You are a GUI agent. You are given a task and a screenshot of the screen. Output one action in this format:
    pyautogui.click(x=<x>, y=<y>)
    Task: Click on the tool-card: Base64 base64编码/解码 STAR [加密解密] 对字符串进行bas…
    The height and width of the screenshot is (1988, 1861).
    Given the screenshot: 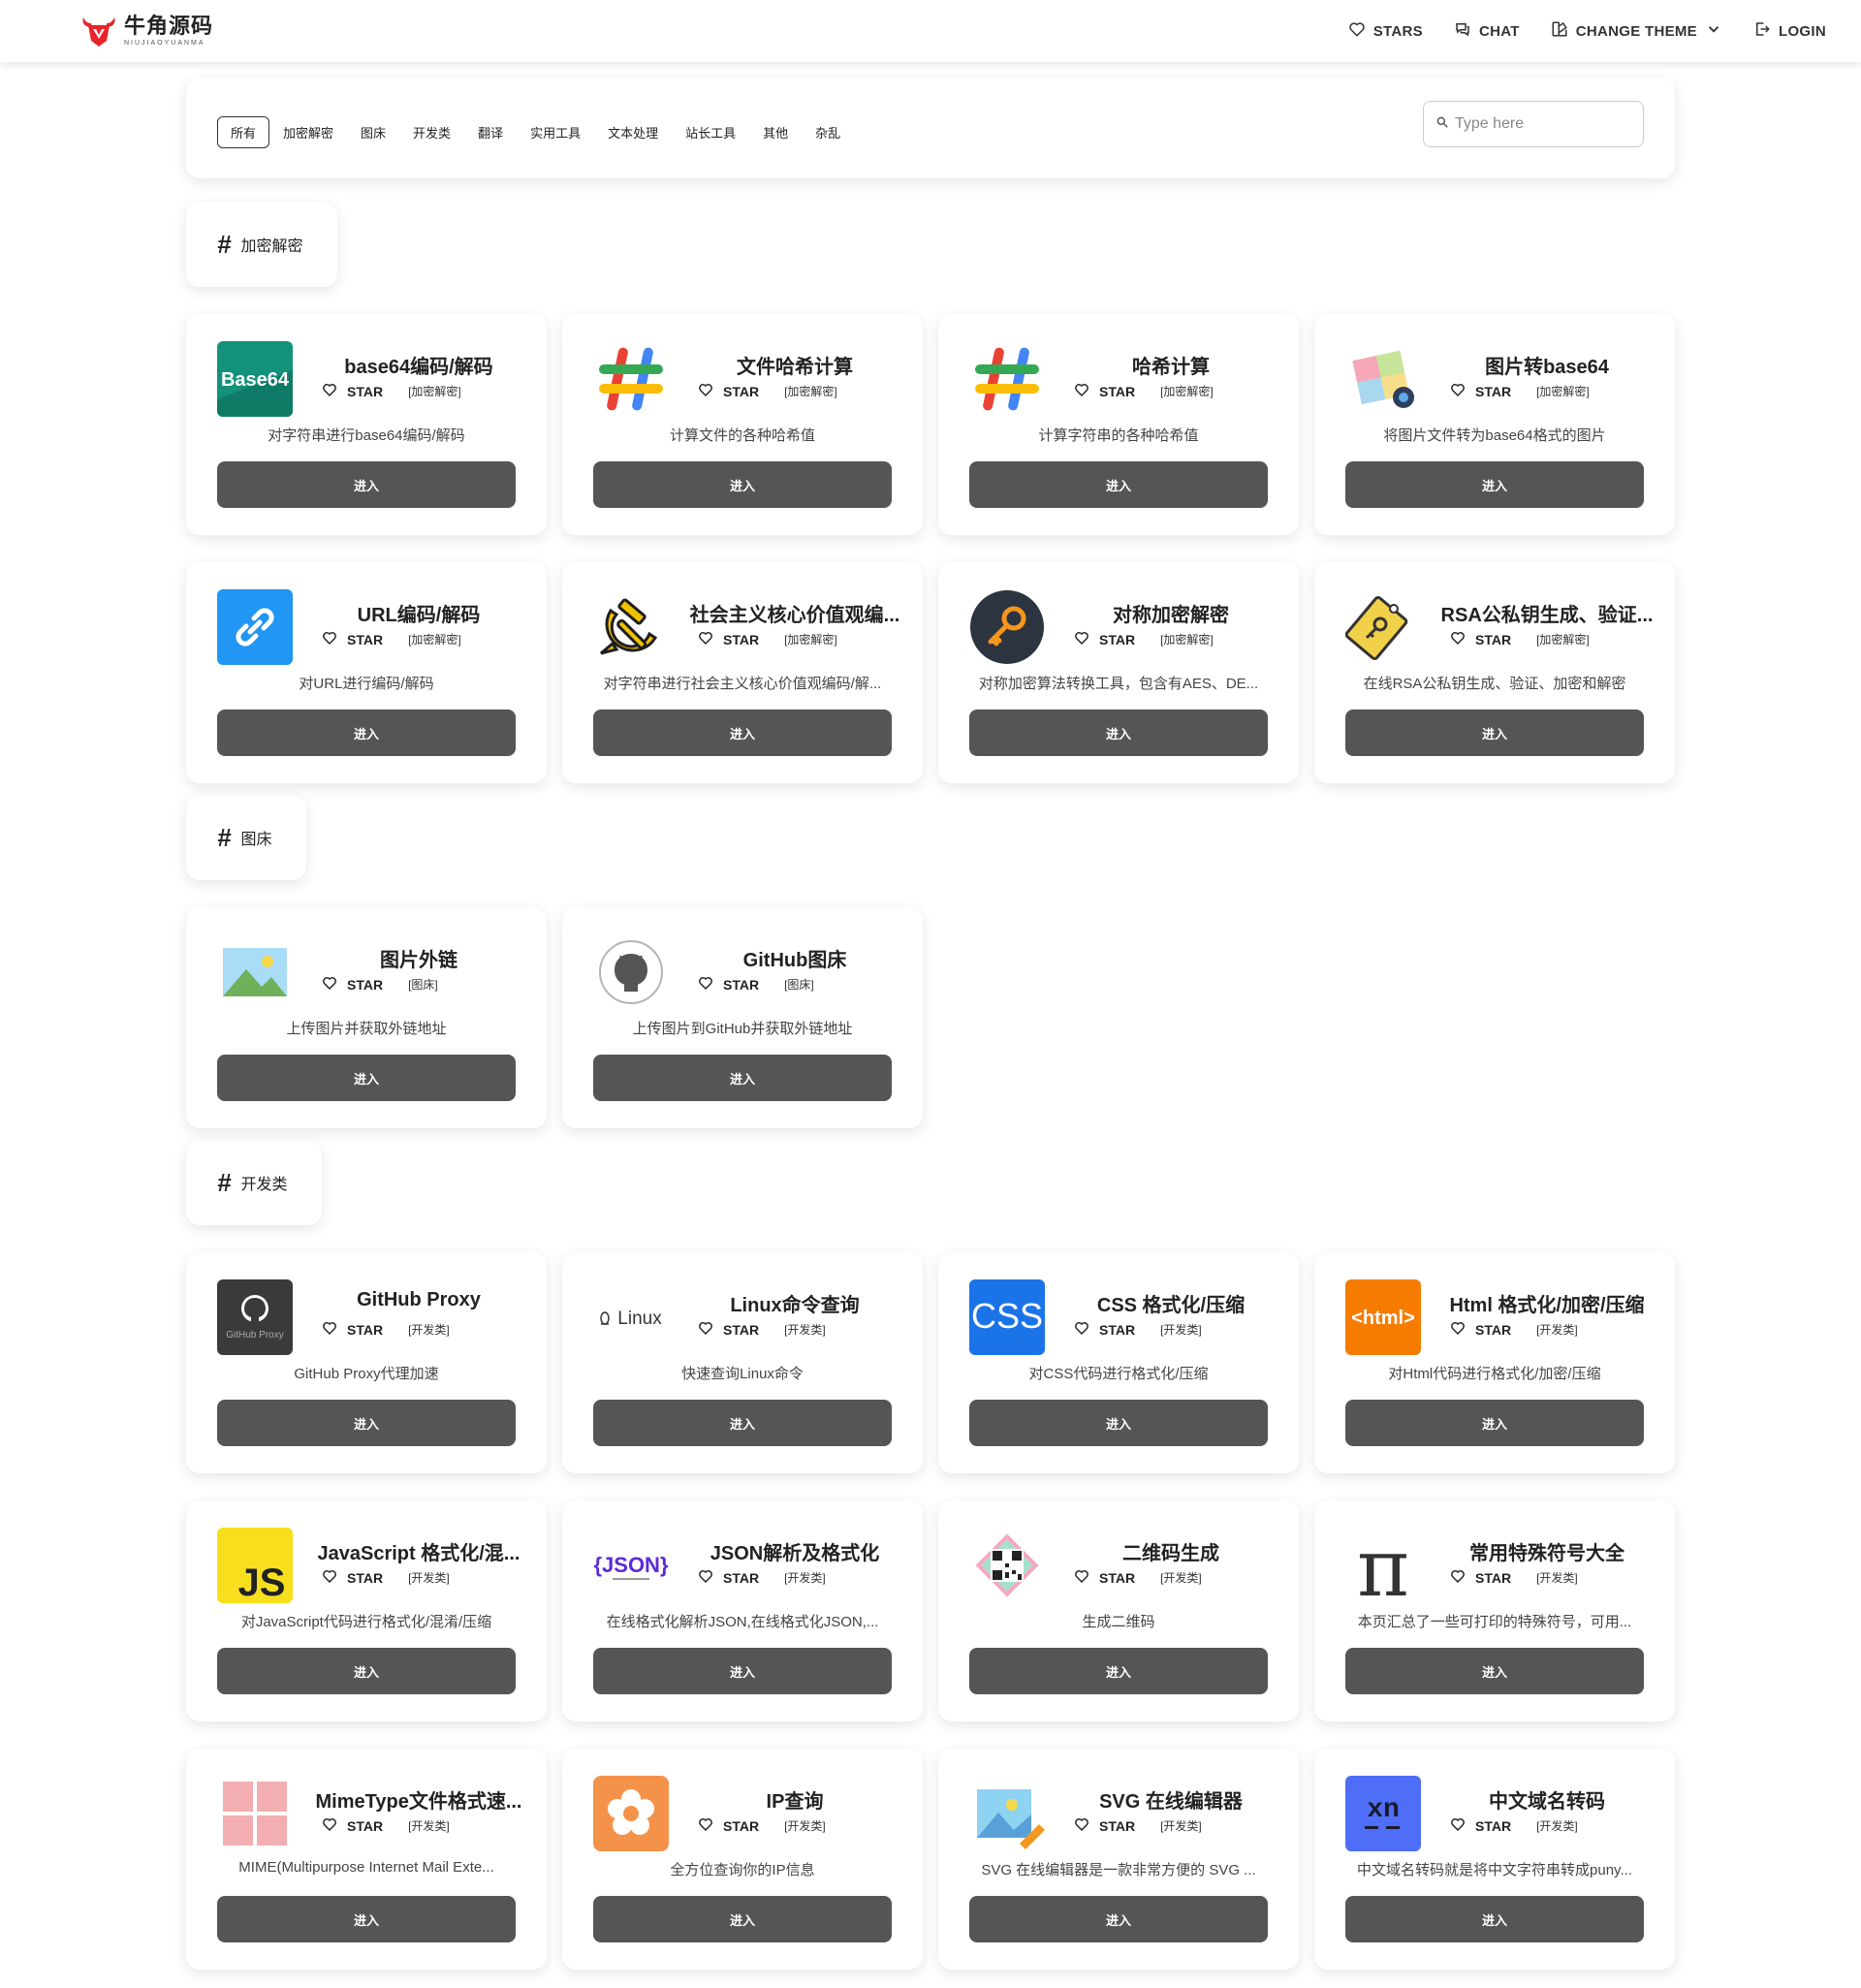 What is the action you would take?
    pyautogui.click(x=366, y=424)
    